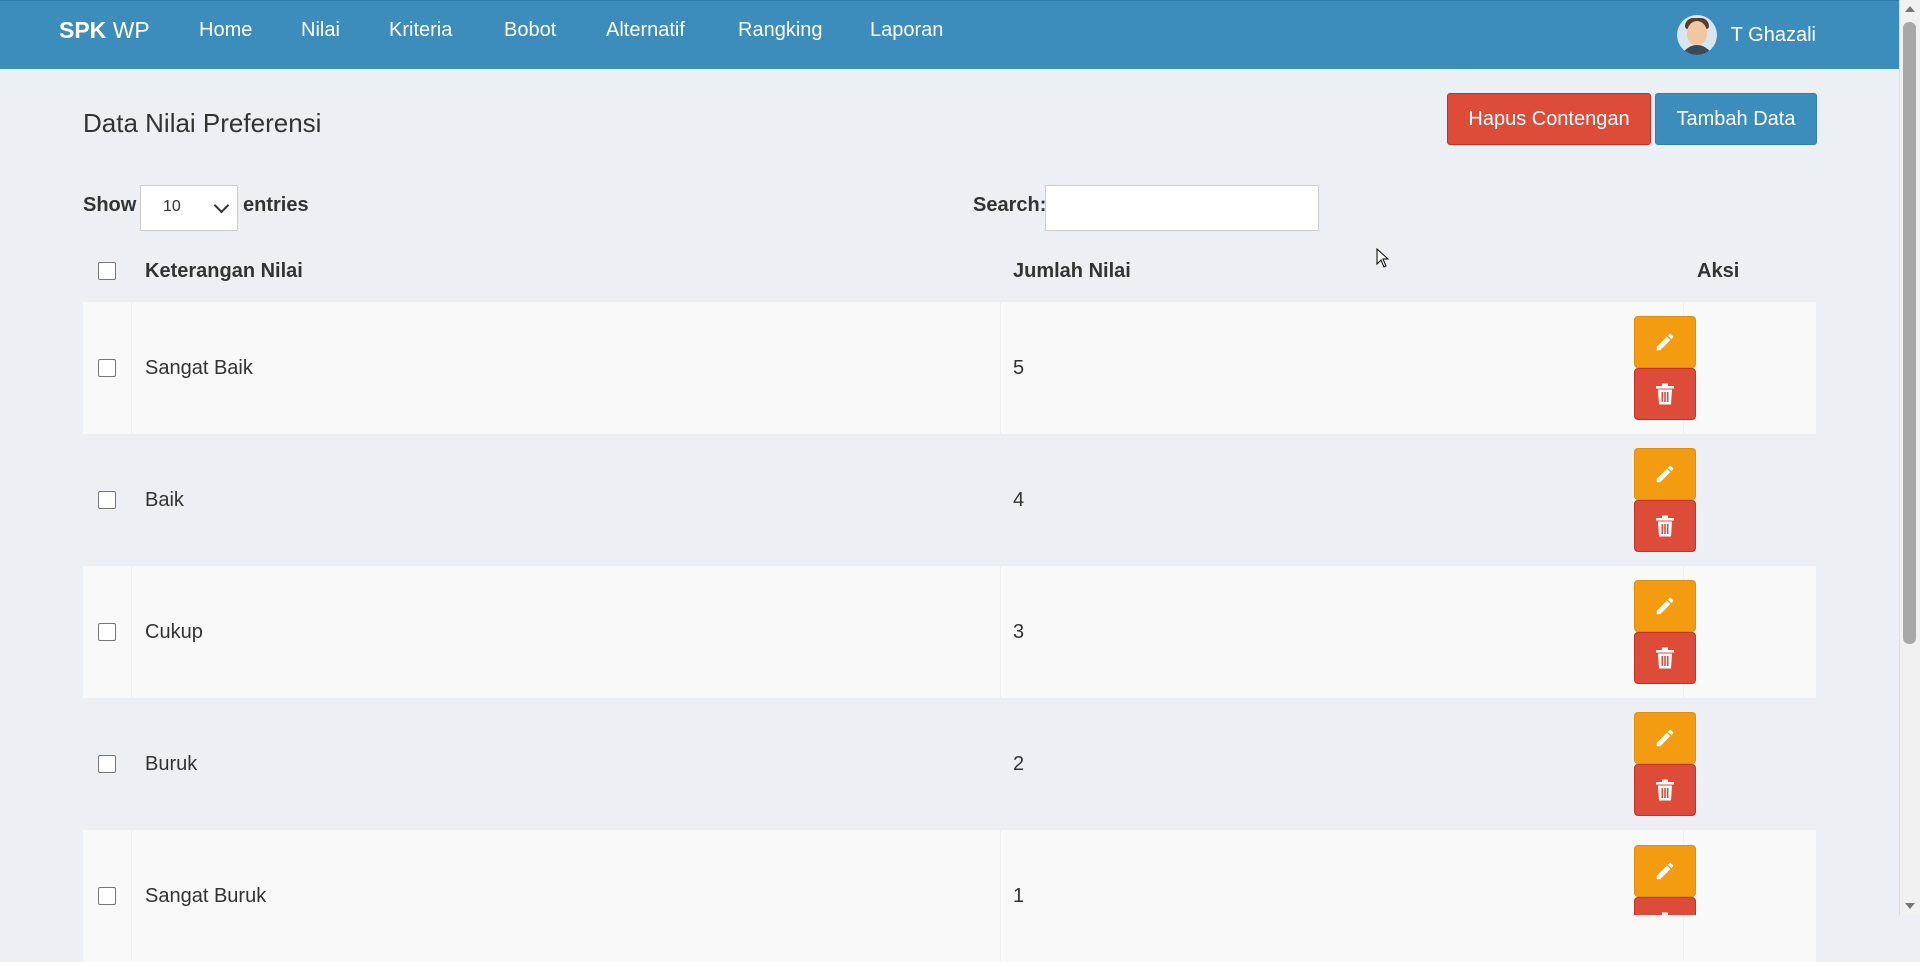 The height and width of the screenshot is (962, 1920). Describe the element at coordinates (566, 271) in the screenshot. I see `header-keterangan: Keterangan Nilai` at that location.